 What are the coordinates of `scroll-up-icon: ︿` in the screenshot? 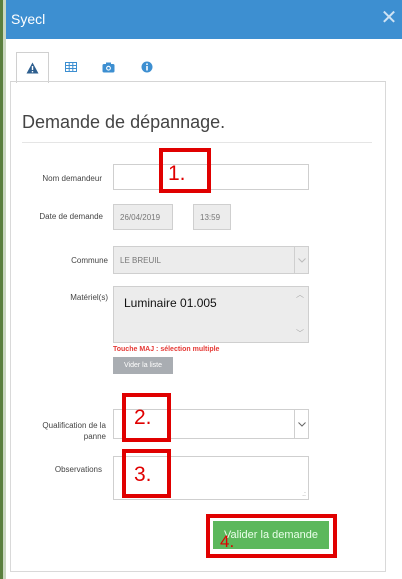 It's located at (300, 294).